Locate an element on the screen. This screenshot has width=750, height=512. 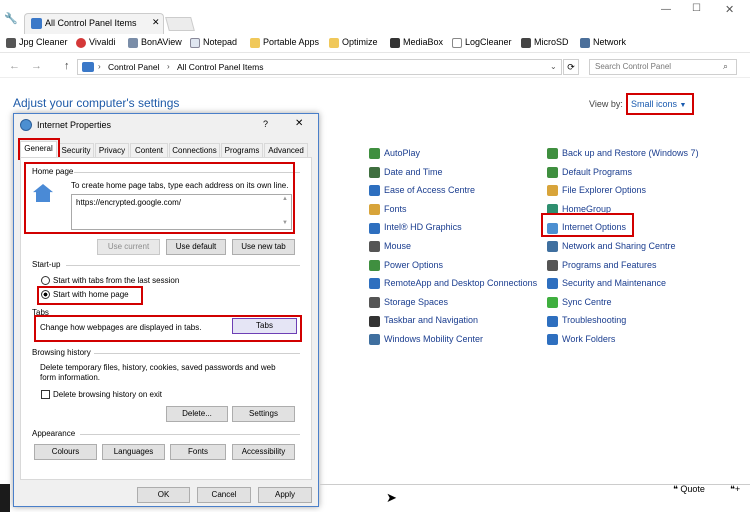
view-by-value: Small icons is located at coordinates (654, 104).